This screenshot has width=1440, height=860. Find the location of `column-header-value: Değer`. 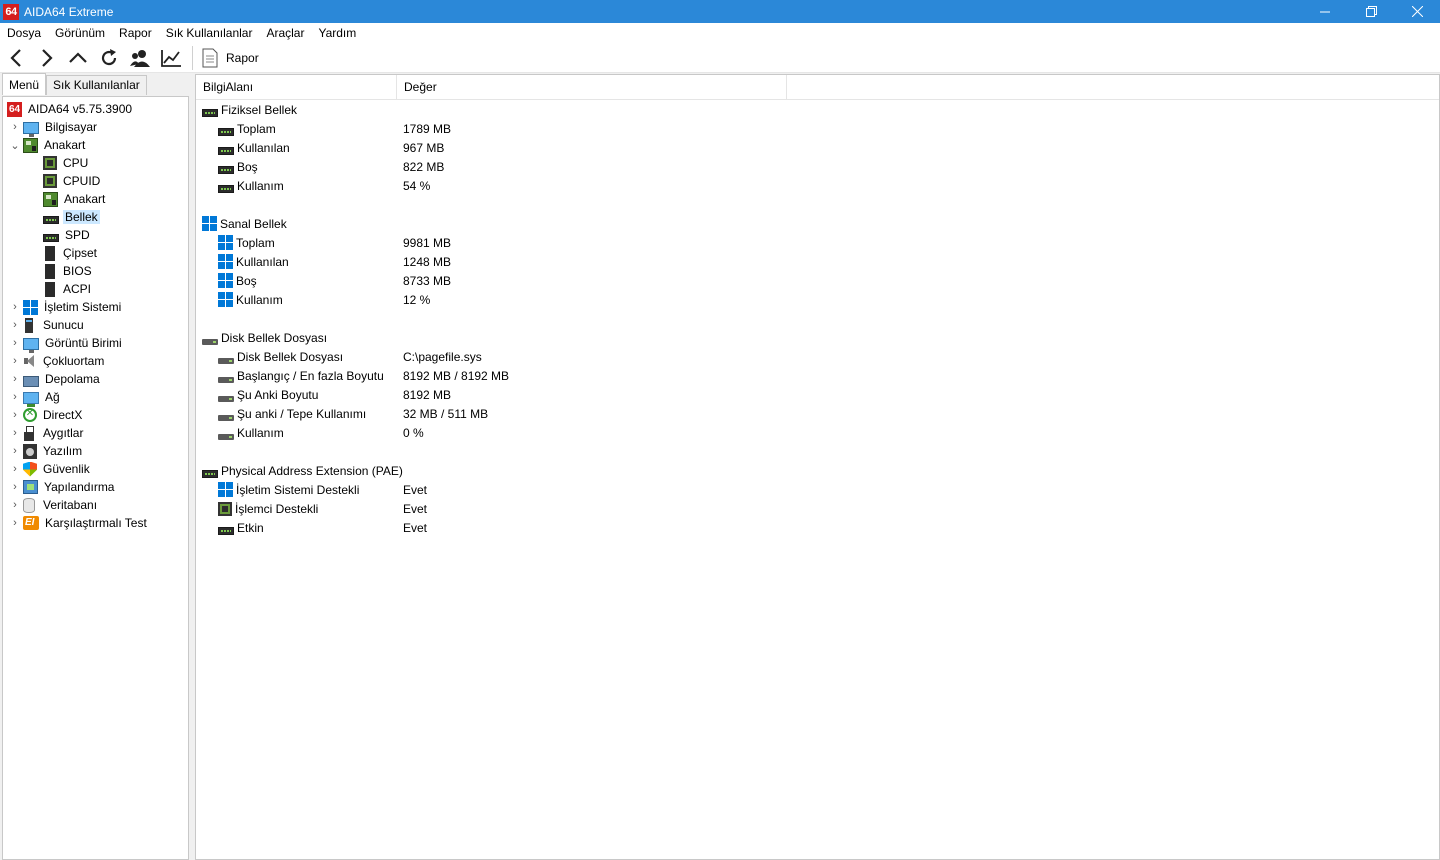

column-header-value: Değer is located at coordinates (592, 87).